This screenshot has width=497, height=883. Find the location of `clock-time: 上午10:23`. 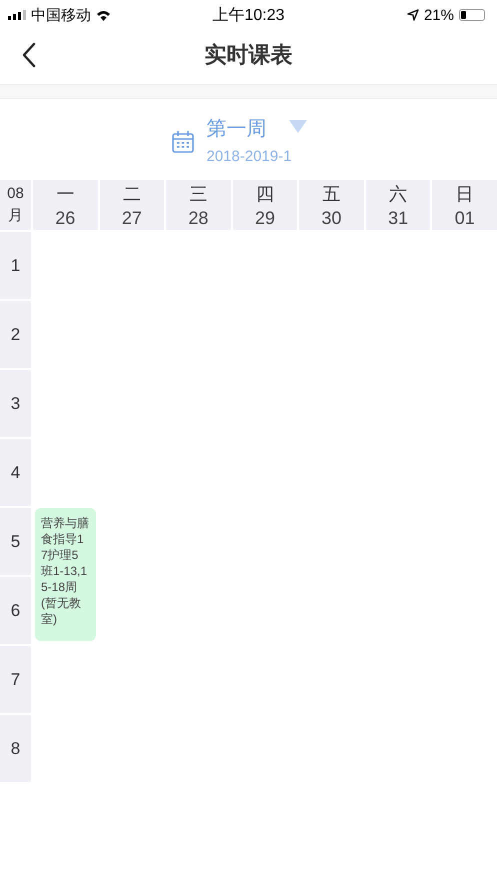

clock-time: 上午10:23 is located at coordinates (248, 16).